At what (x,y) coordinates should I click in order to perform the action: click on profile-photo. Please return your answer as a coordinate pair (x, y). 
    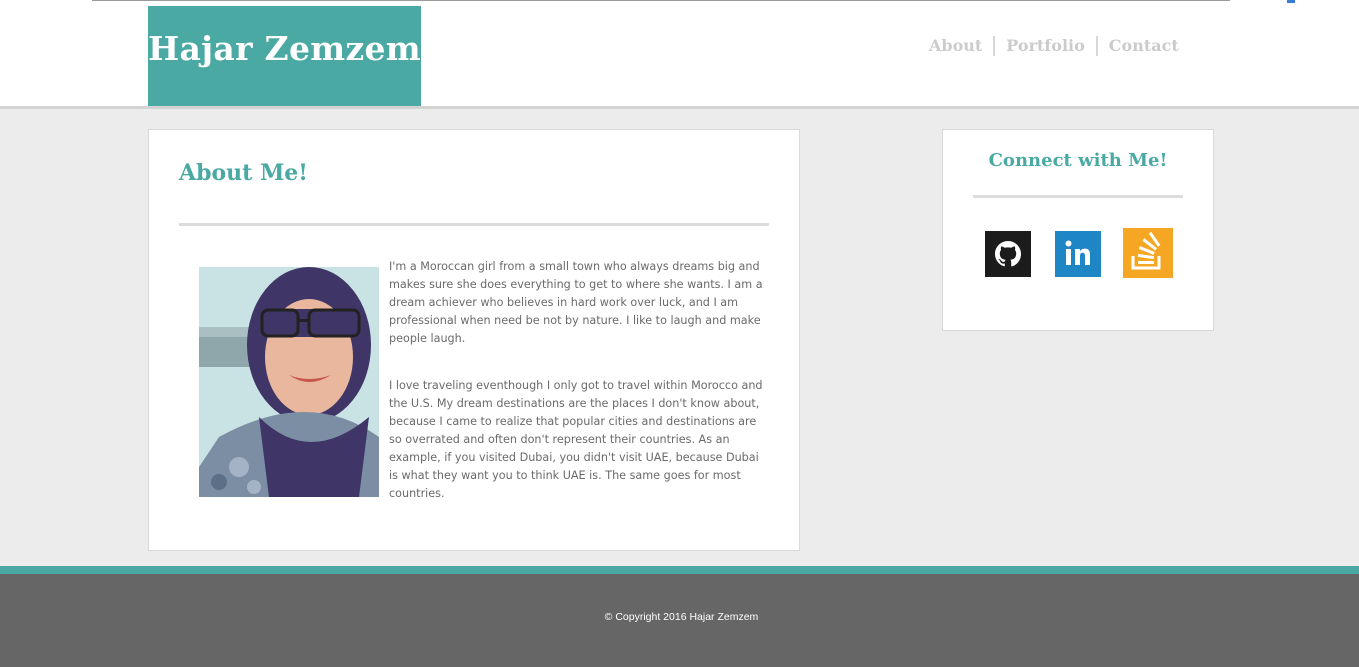
    Looking at the image, I should click on (289, 382).